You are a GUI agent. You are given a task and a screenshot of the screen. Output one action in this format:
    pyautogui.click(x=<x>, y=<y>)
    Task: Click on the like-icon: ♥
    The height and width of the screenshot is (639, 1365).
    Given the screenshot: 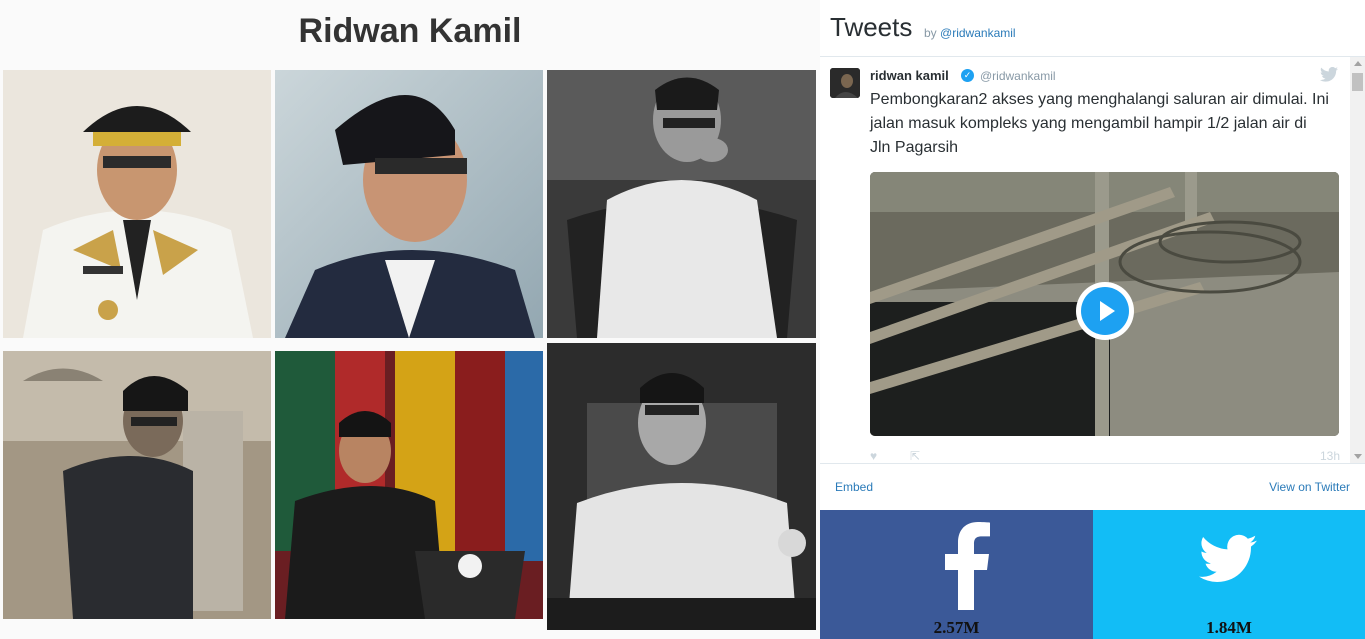 What is the action you would take?
    pyautogui.click(x=873, y=456)
    